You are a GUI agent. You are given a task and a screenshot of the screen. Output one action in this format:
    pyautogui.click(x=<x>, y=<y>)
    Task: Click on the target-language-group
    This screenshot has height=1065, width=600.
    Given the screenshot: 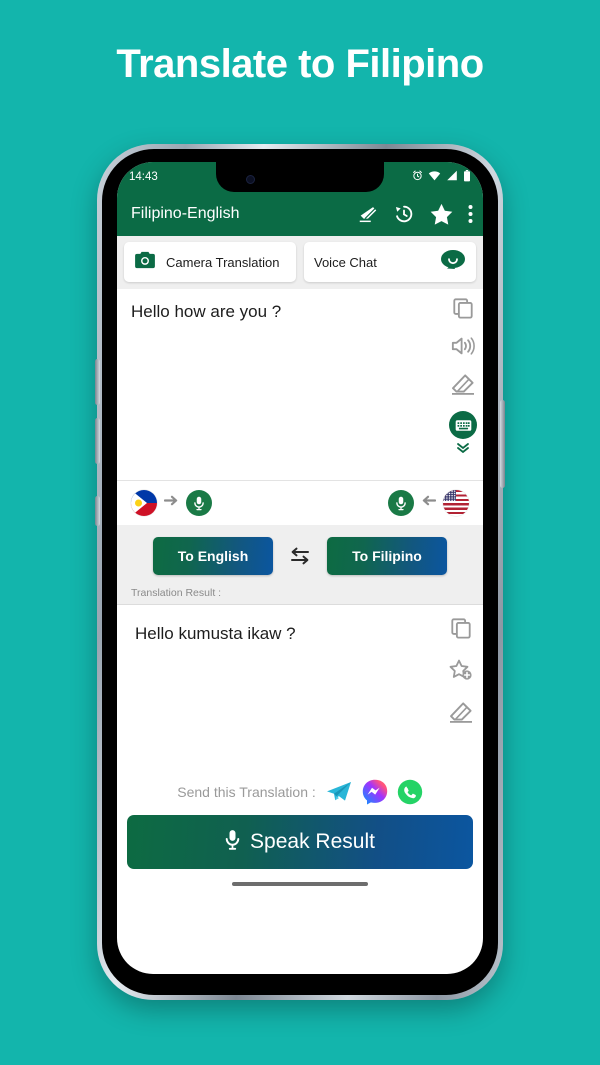 What is the action you would take?
    pyautogui.click(x=428, y=503)
    